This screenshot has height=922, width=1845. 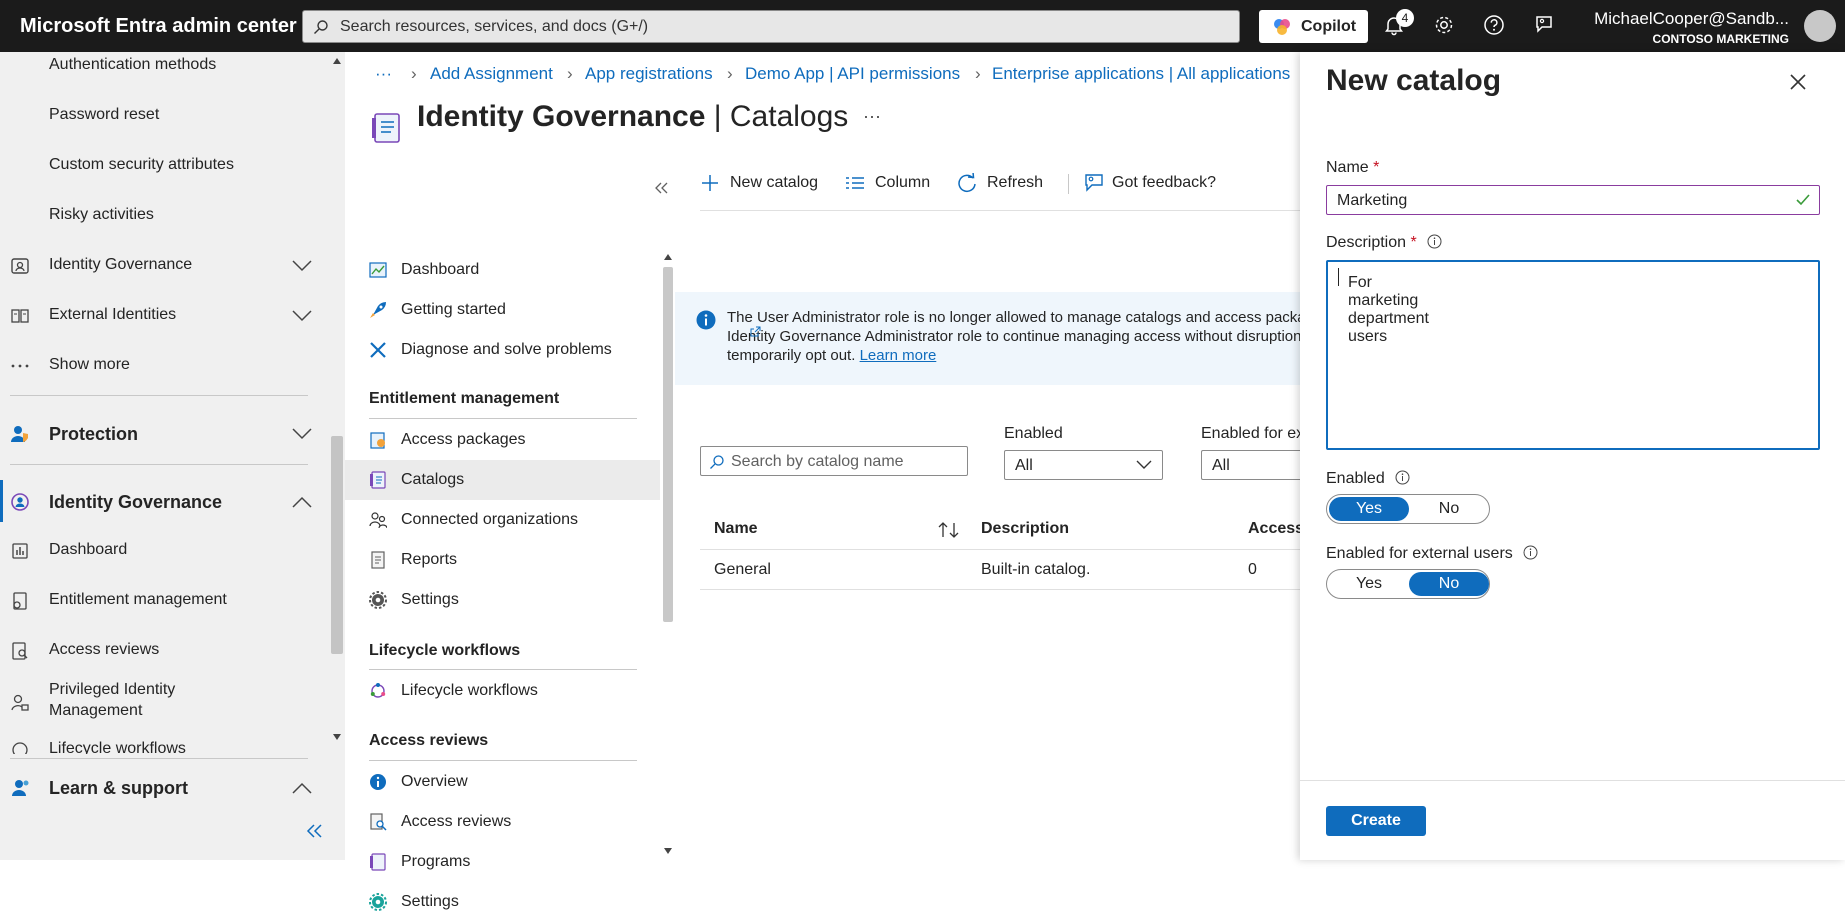 What do you see at coordinates (112, 700) in the screenshot?
I see `nav-item-label: Privileged Identity Management` at bounding box center [112, 700].